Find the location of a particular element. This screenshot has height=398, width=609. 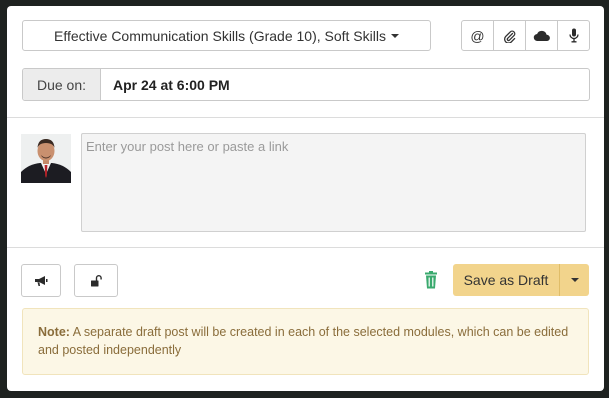

user-photo is located at coordinates (46, 158).